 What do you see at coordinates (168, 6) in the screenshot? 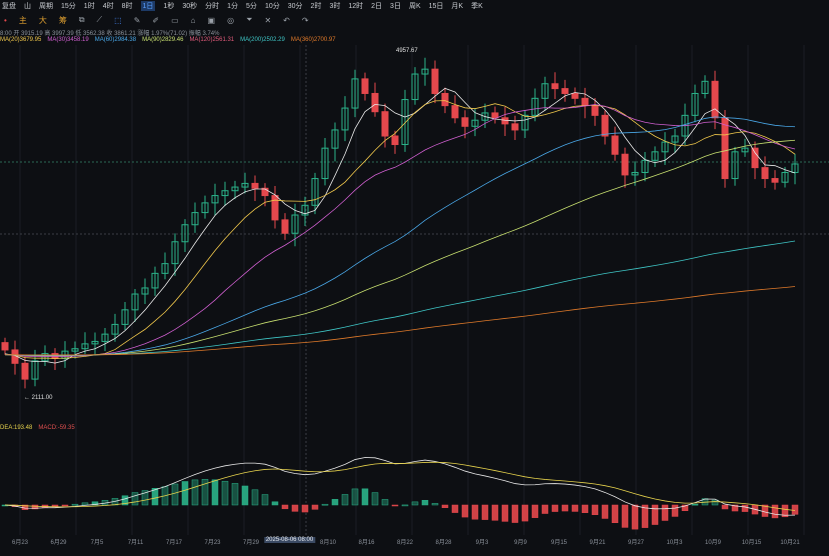
I see `interval-5: 1秒` at bounding box center [168, 6].